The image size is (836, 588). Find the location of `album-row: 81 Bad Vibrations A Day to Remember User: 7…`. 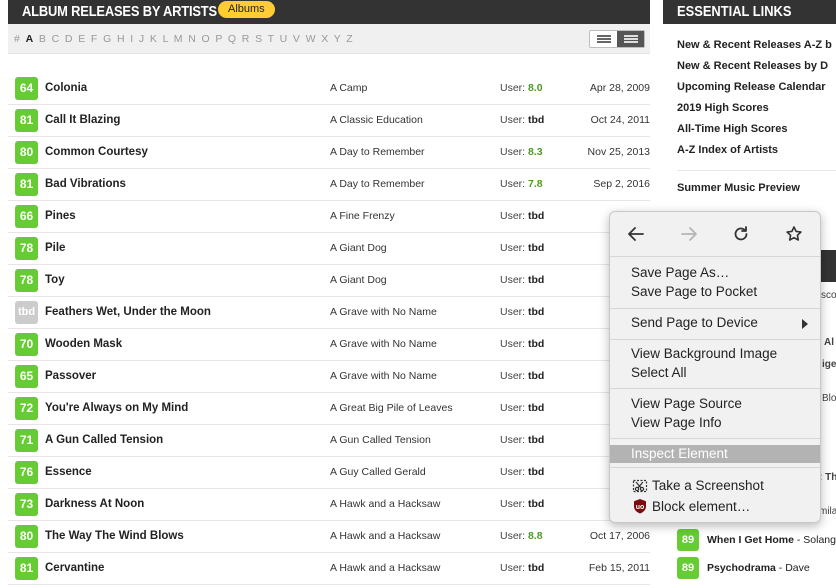

album-row: 81 Bad Vibrations A Day to Remember User: 7… is located at coordinates (329, 185).